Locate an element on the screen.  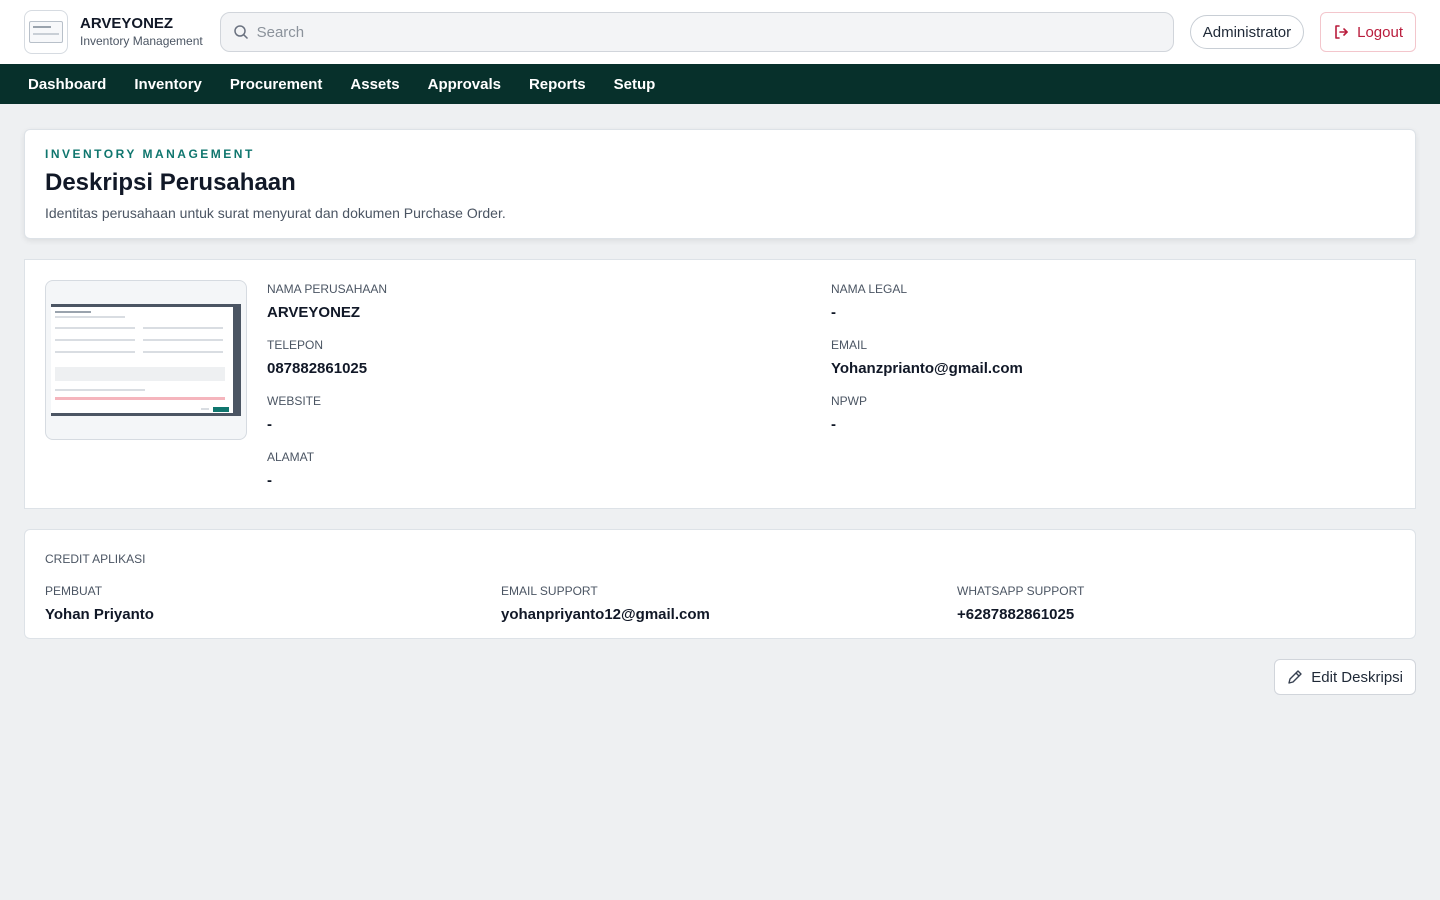
field-value: Yohan Priyanto is located at coordinates (99, 614).